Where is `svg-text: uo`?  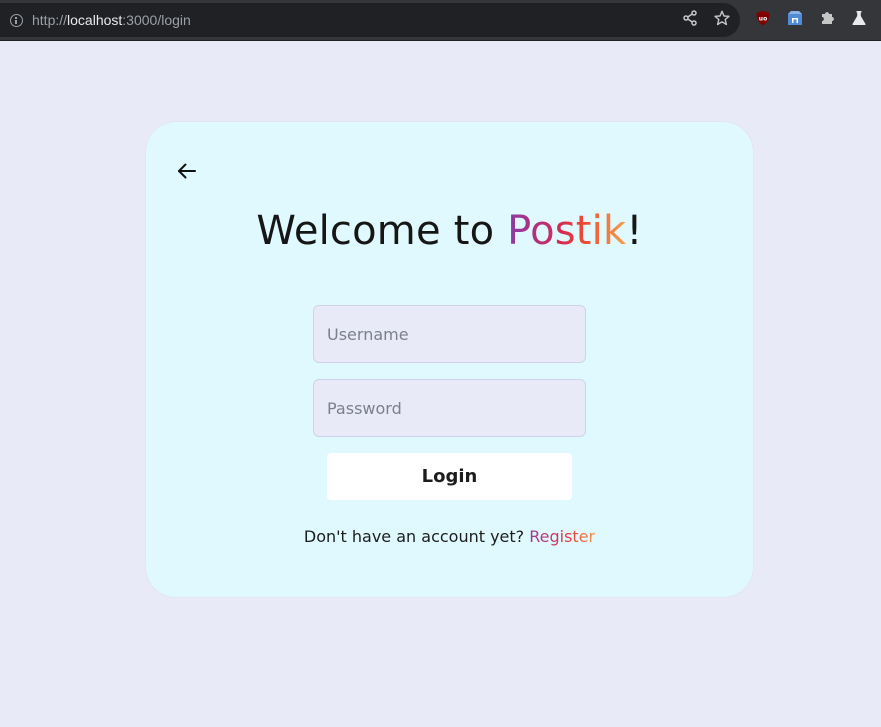
svg-text: uo is located at coordinates (763, 19).